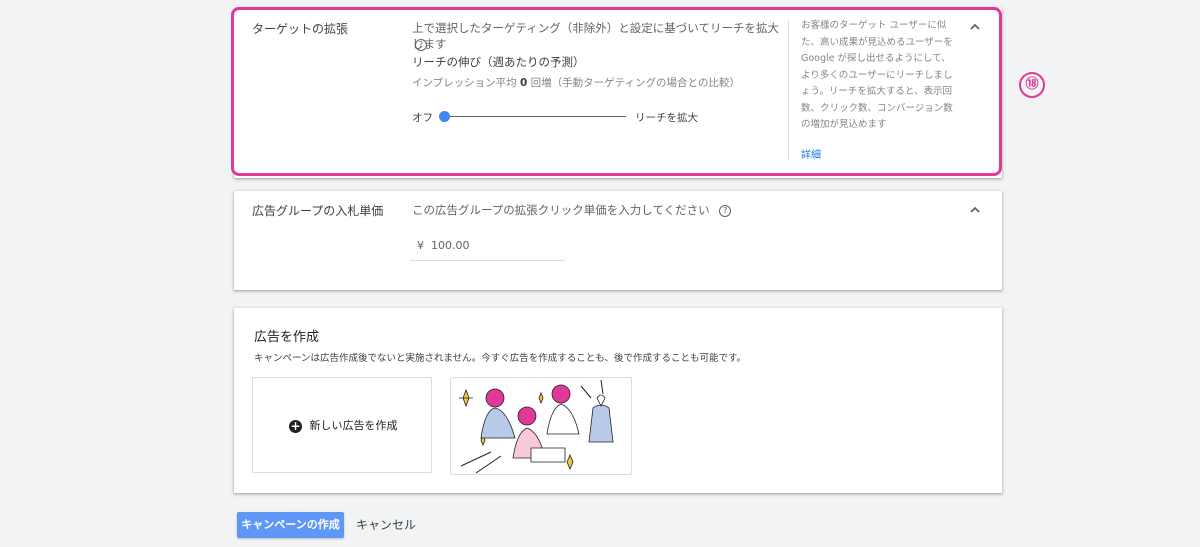 The width and height of the screenshot is (1200, 547). Describe the element at coordinates (287, 337) in the screenshot. I see `create-ad-title: 広告を作成` at that location.